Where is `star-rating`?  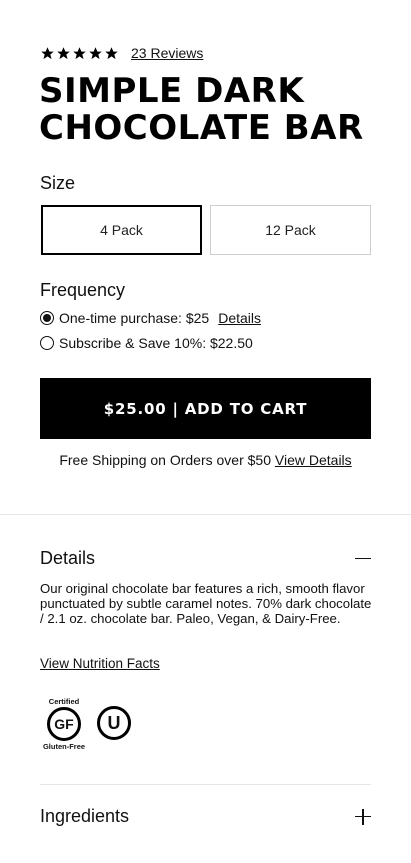
star-rating is located at coordinates (79, 53).